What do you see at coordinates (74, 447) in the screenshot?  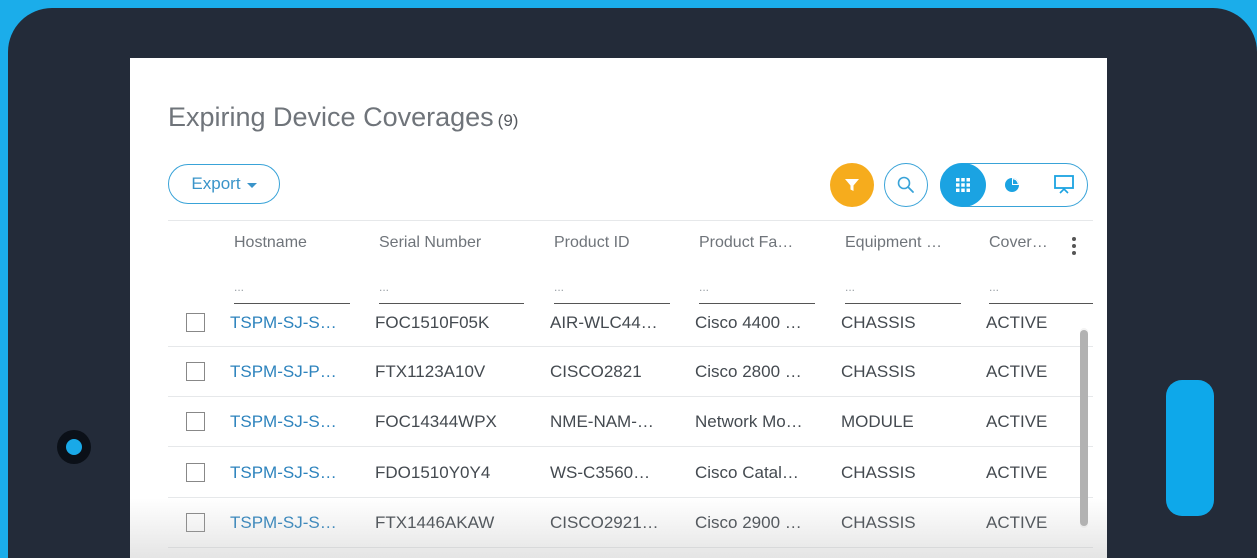 I see `camera` at bounding box center [74, 447].